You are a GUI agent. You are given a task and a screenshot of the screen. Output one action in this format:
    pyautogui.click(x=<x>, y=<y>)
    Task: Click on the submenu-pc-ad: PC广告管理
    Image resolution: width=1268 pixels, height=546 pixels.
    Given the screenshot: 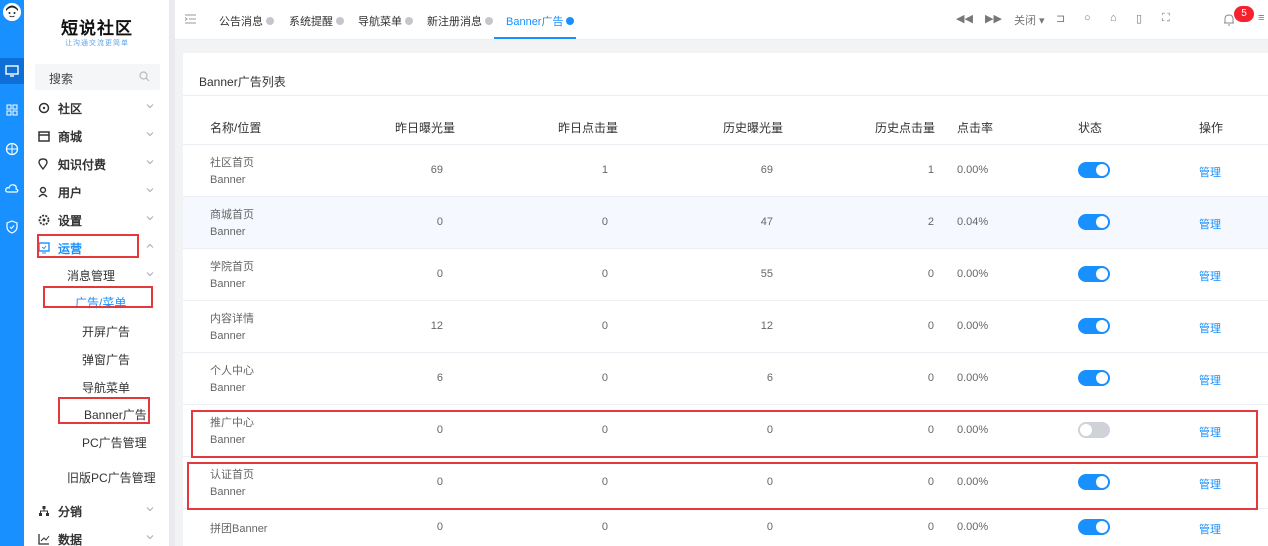 What is the action you would take?
    pyautogui.click(x=114, y=442)
    